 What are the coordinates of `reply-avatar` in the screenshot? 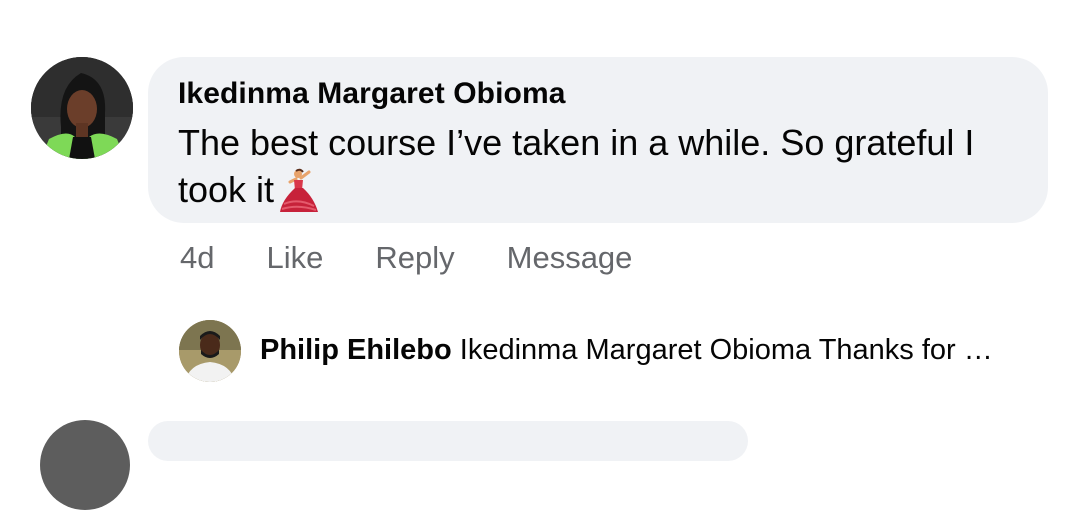 It's located at (210, 351).